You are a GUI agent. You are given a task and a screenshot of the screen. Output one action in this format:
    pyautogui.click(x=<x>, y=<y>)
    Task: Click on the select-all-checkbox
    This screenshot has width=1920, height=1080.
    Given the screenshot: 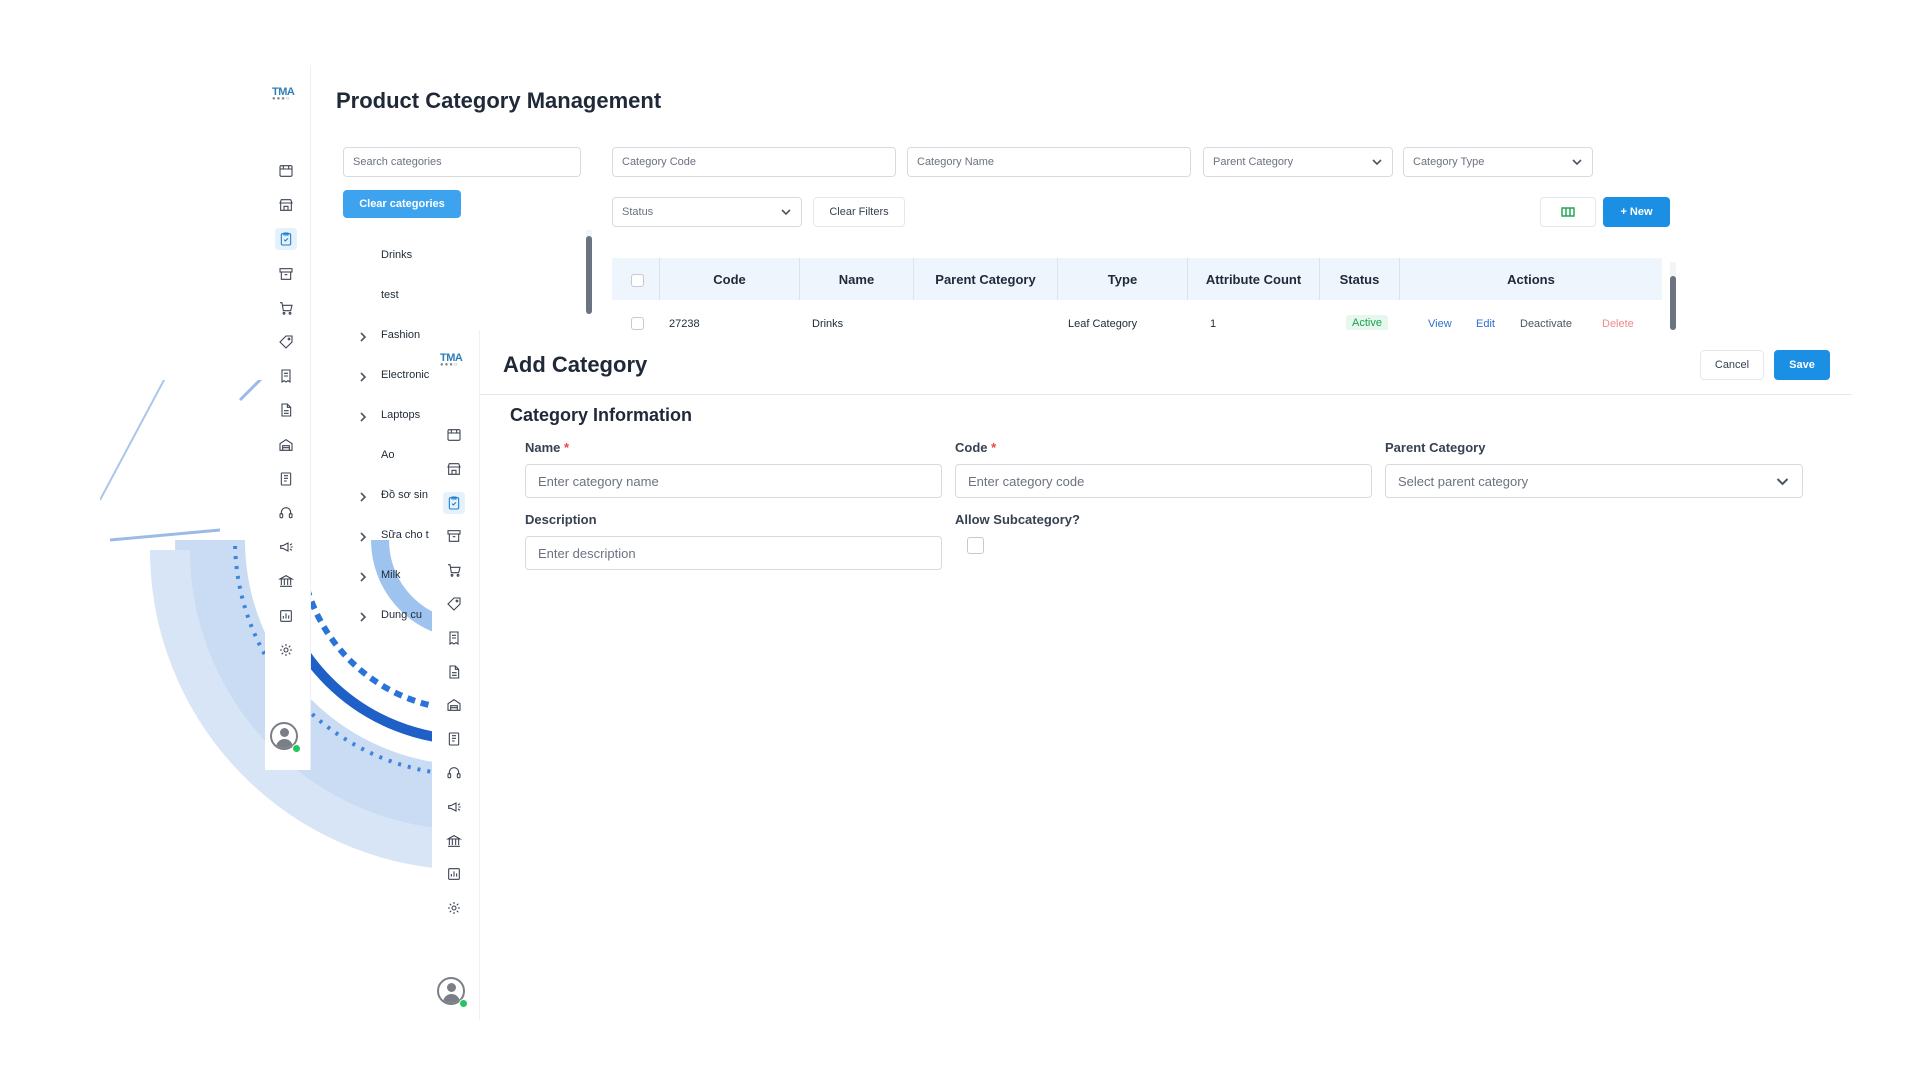 What is the action you would take?
    pyautogui.click(x=637, y=280)
    